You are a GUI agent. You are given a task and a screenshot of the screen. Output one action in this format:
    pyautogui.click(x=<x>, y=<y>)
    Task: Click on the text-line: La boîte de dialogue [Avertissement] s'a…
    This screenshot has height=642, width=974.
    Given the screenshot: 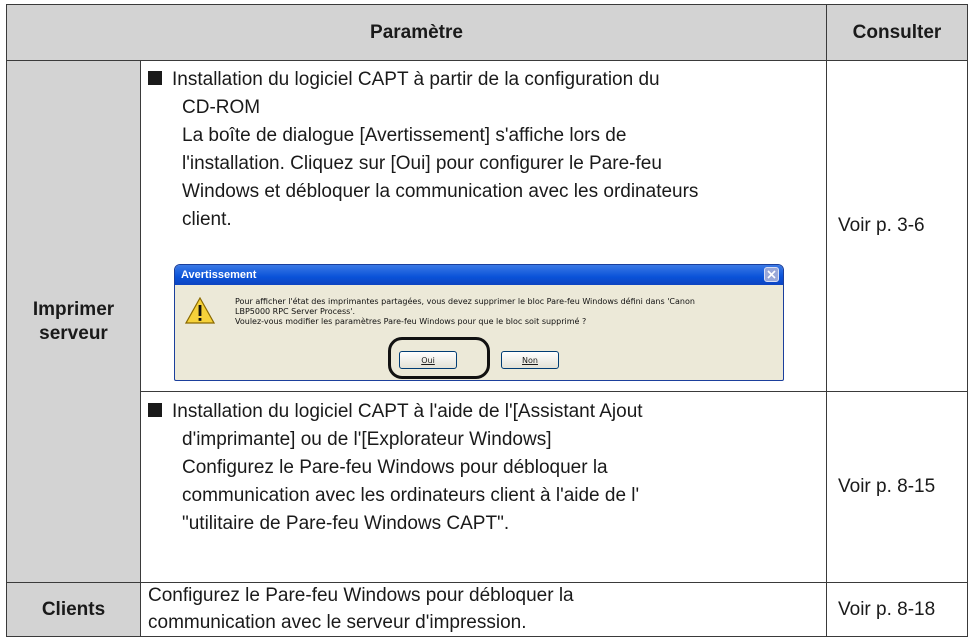 What is the action you would take?
    pyautogui.click(x=404, y=135)
    